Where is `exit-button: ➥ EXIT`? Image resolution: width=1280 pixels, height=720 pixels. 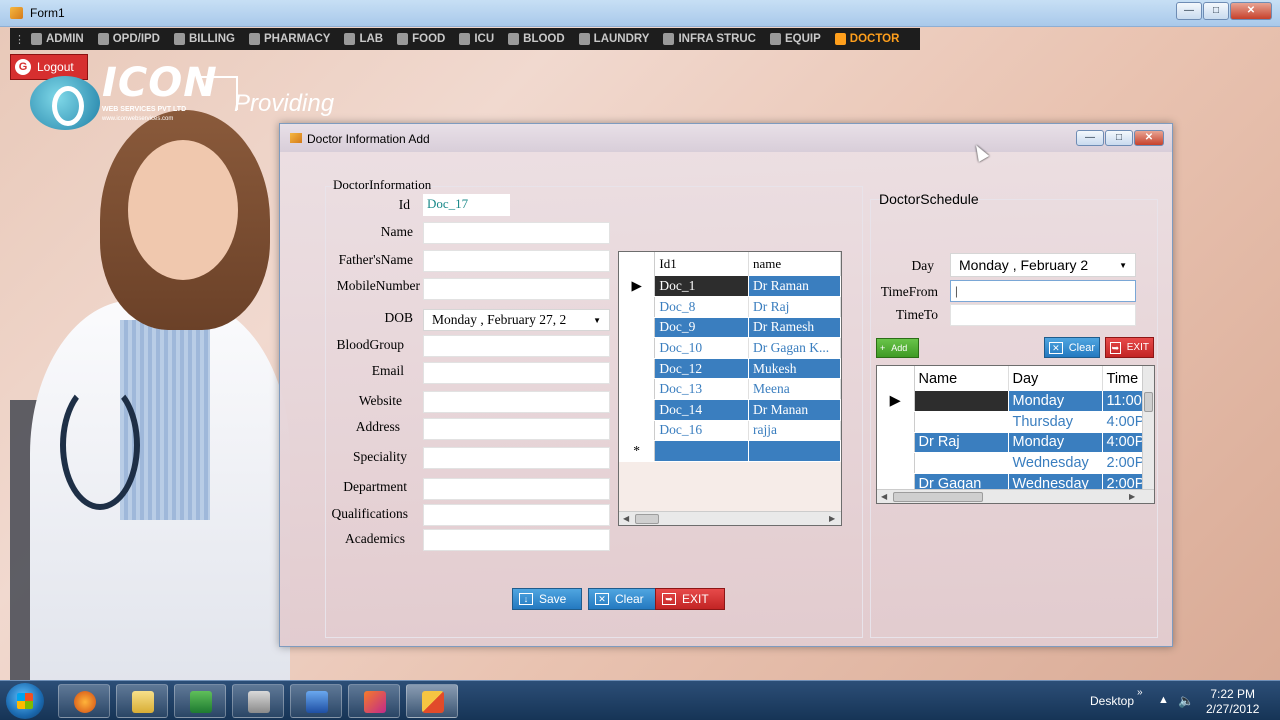
exit-button: ➥ EXIT is located at coordinates (690, 599).